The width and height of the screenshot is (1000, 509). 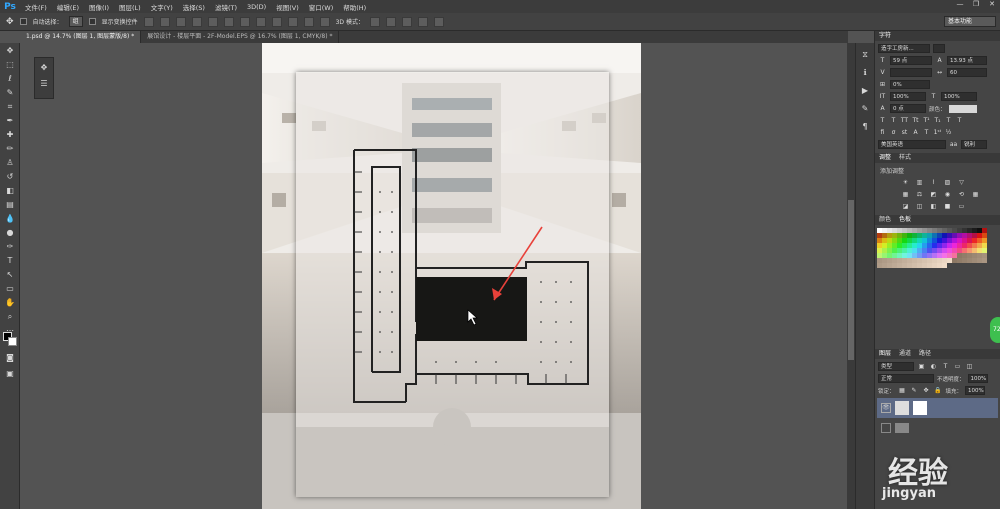 What do you see at coordinates (81, 37) in the screenshot?
I see `tab-document-1: 1.psd @ 14.7% (图层 1, 图层蒙版/8) *` at bounding box center [81, 37].